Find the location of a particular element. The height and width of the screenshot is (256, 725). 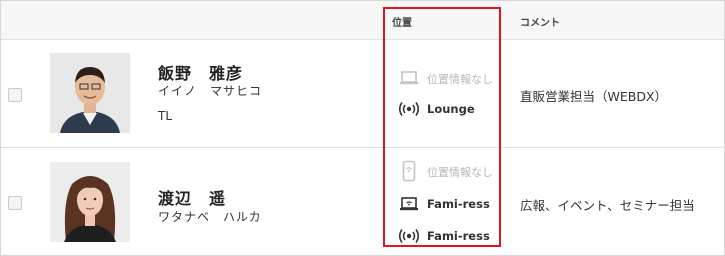

member-kana: ワタナベ ハルカ is located at coordinates (210, 217).